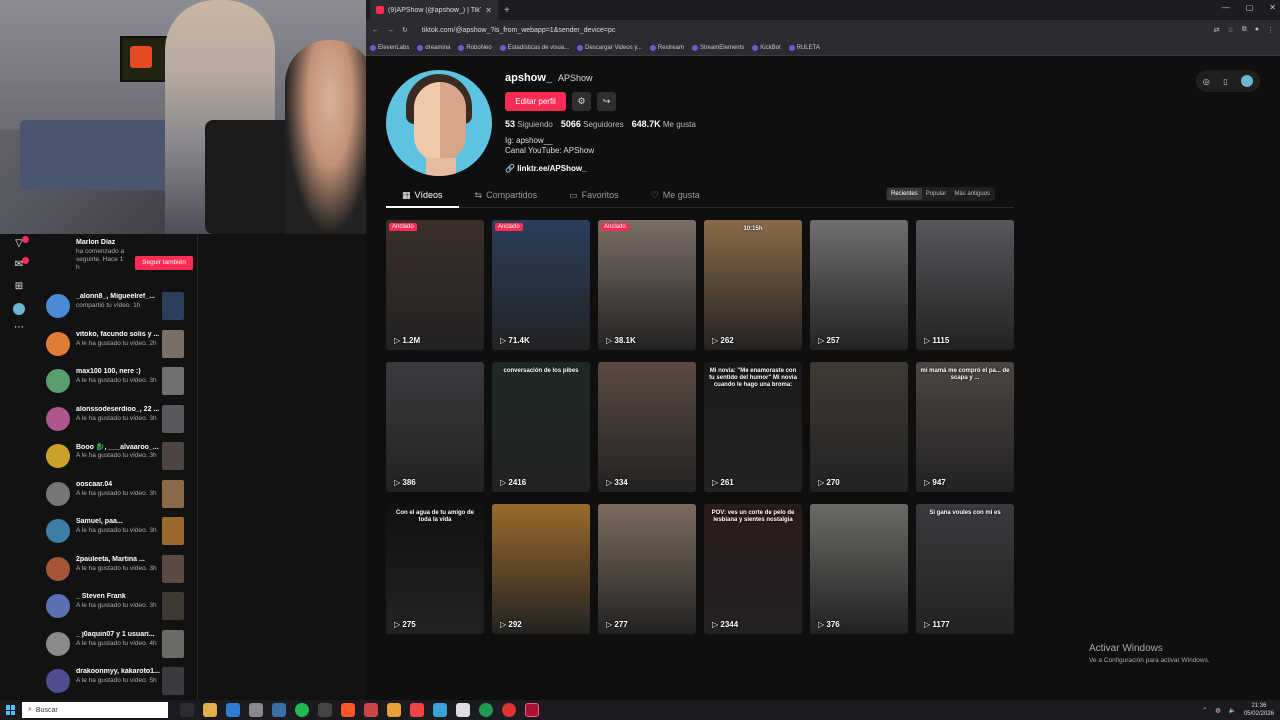  Describe the element at coordinates (439, 123) in the screenshot. I see `profile-avatar` at that location.